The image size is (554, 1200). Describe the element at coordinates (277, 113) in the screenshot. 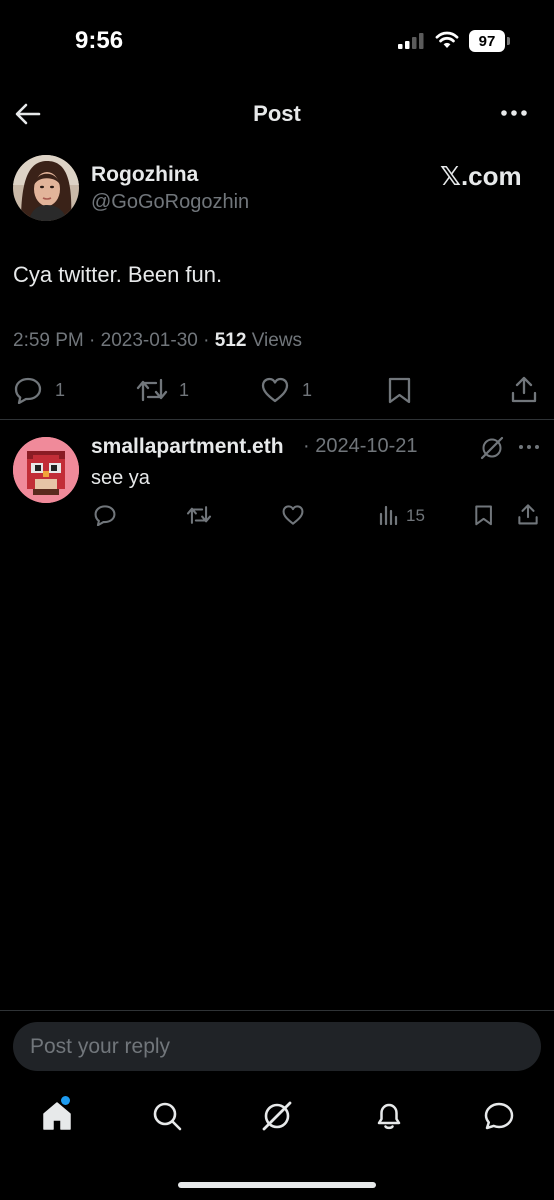

I see `page-title: Post` at that location.